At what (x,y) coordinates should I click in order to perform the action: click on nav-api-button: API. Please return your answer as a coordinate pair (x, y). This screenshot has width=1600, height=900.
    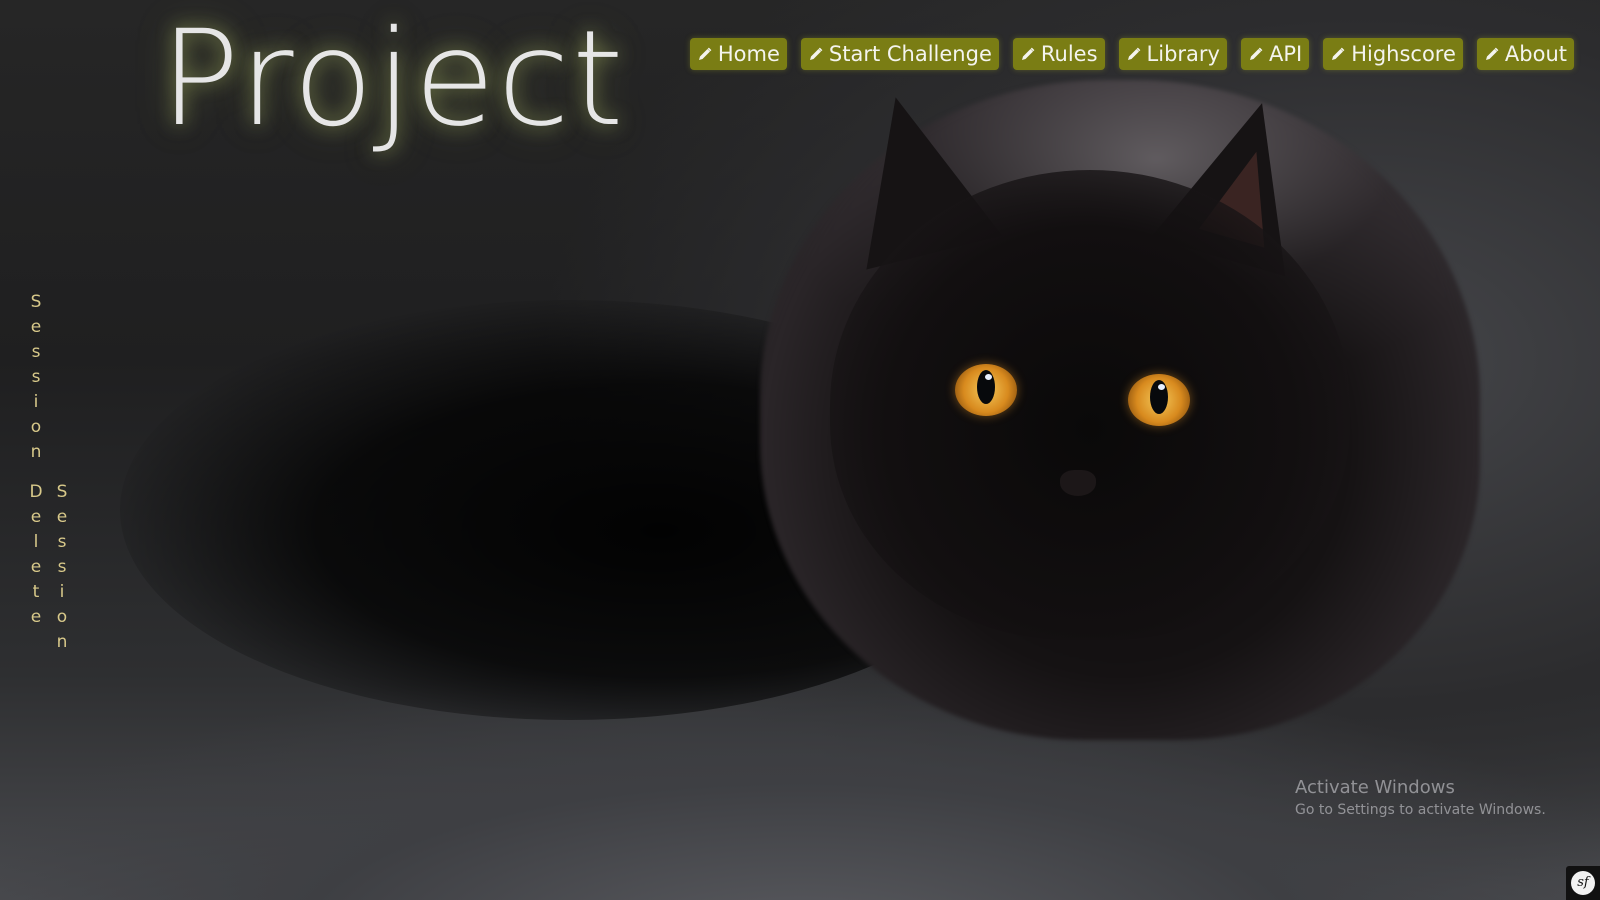
    Looking at the image, I should click on (1275, 54).